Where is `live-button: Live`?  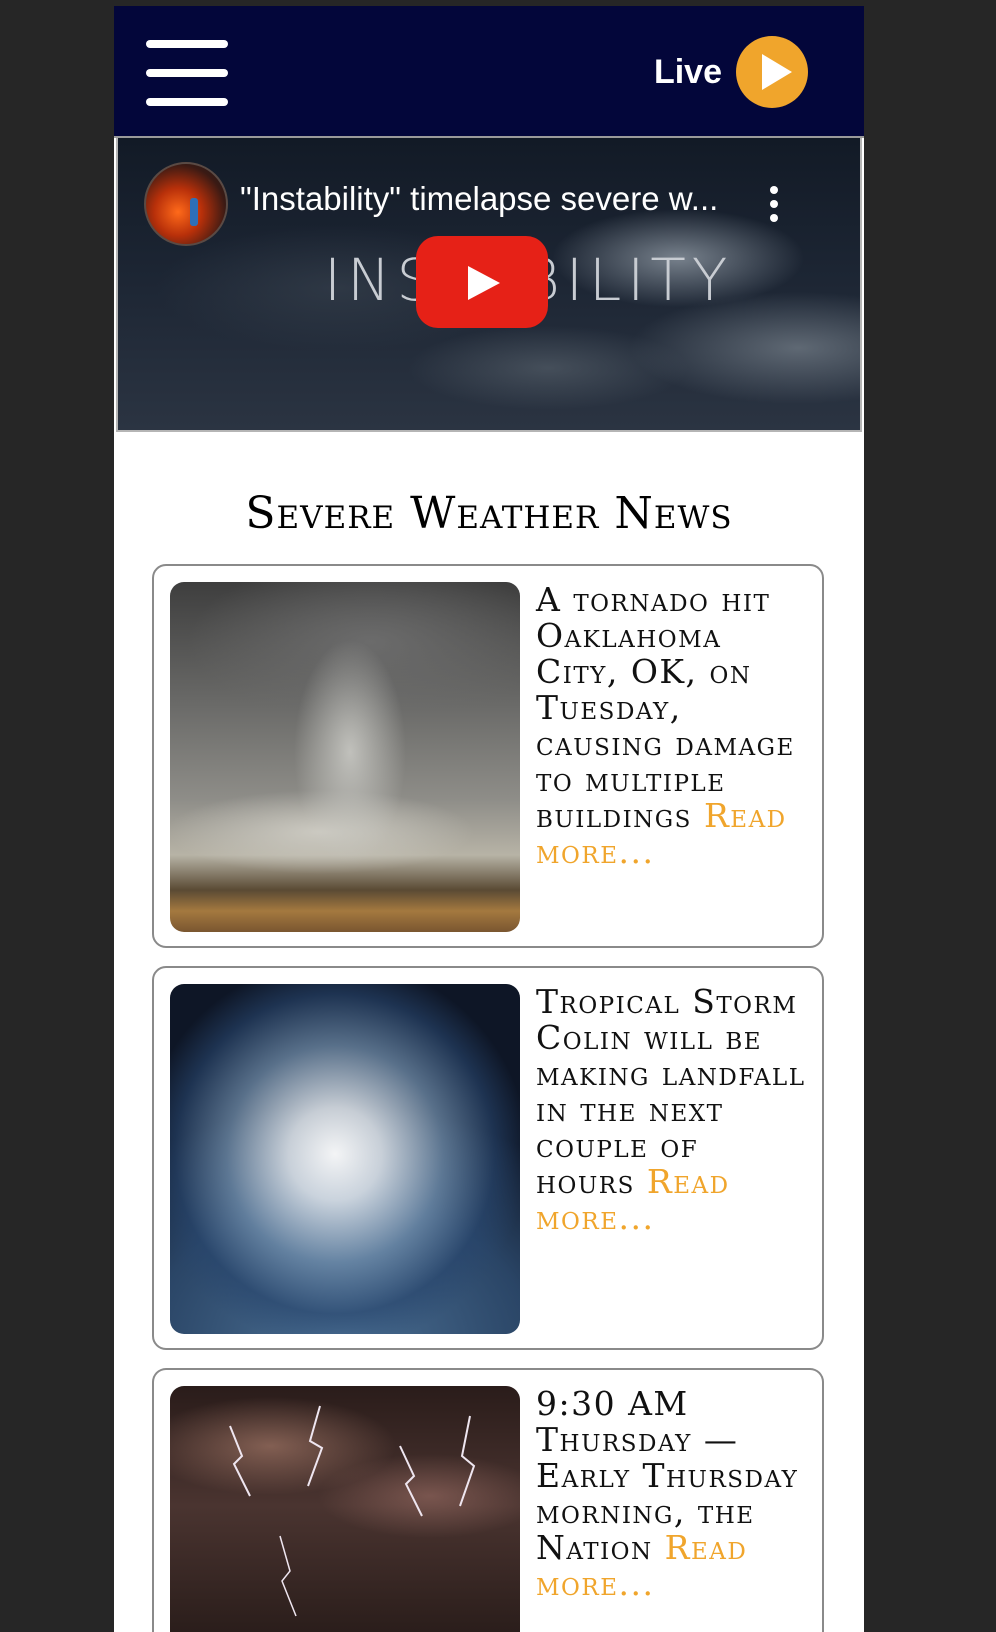 live-button: Live is located at coordinates (731, 72).